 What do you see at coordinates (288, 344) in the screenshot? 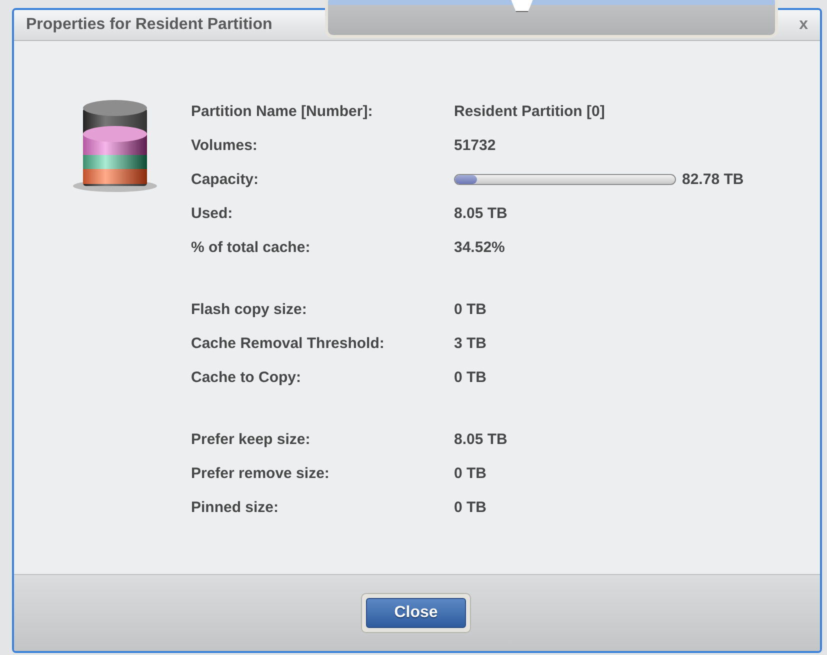
I see `field-label: Cache Removal Threshold:` at bounding box center [288, 344].